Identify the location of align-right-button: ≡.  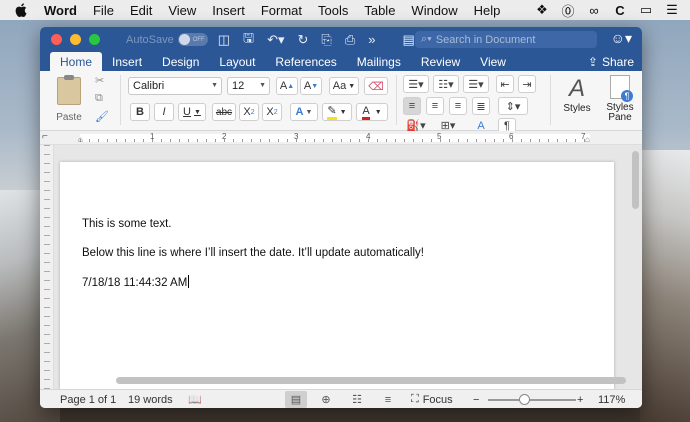
(458, 106).